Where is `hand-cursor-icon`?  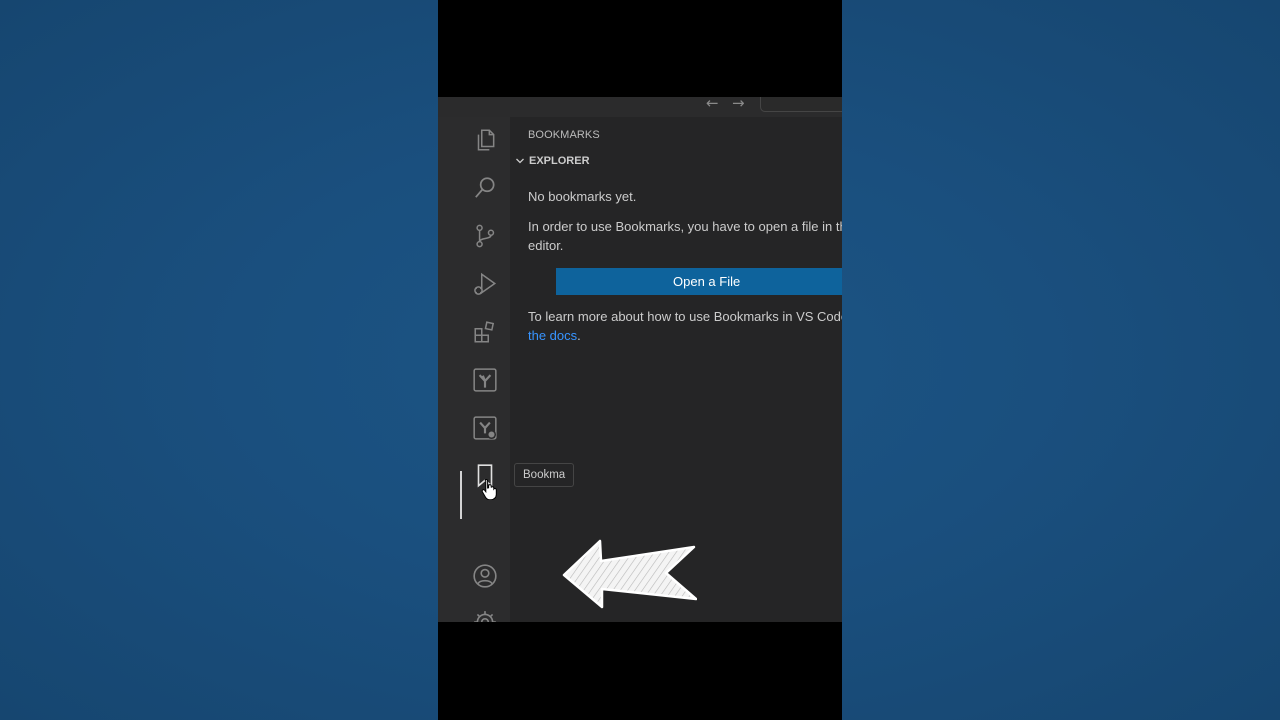
hand-cursor-icon is located at coordinates (489, 489).